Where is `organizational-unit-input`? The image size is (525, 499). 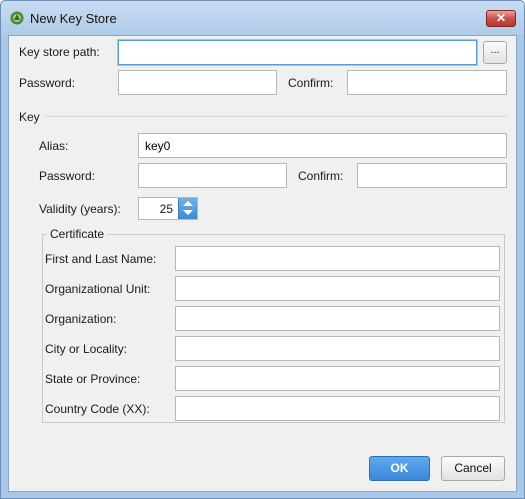
organizational-unit-input is located at coordinates (337, 288).